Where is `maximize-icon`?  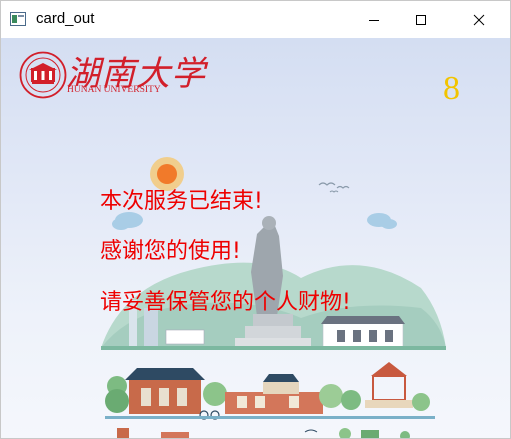 maximize-icon is located at coordinates (421, 19).